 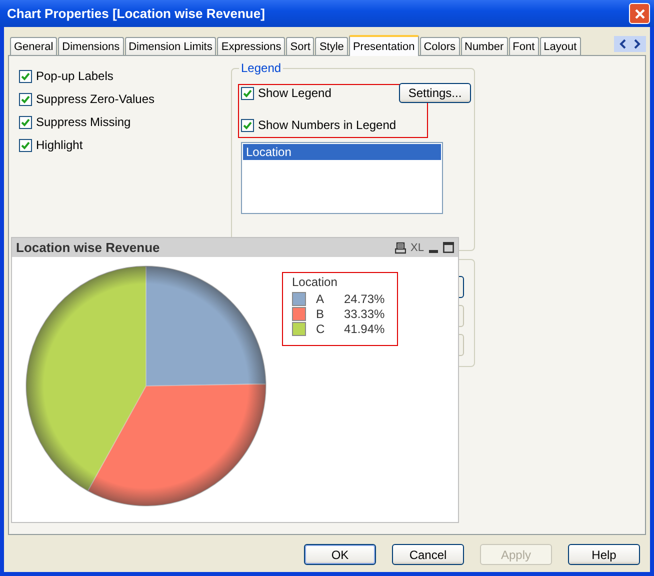 I want to click on legend-label: B, so click(x=320, y=313).